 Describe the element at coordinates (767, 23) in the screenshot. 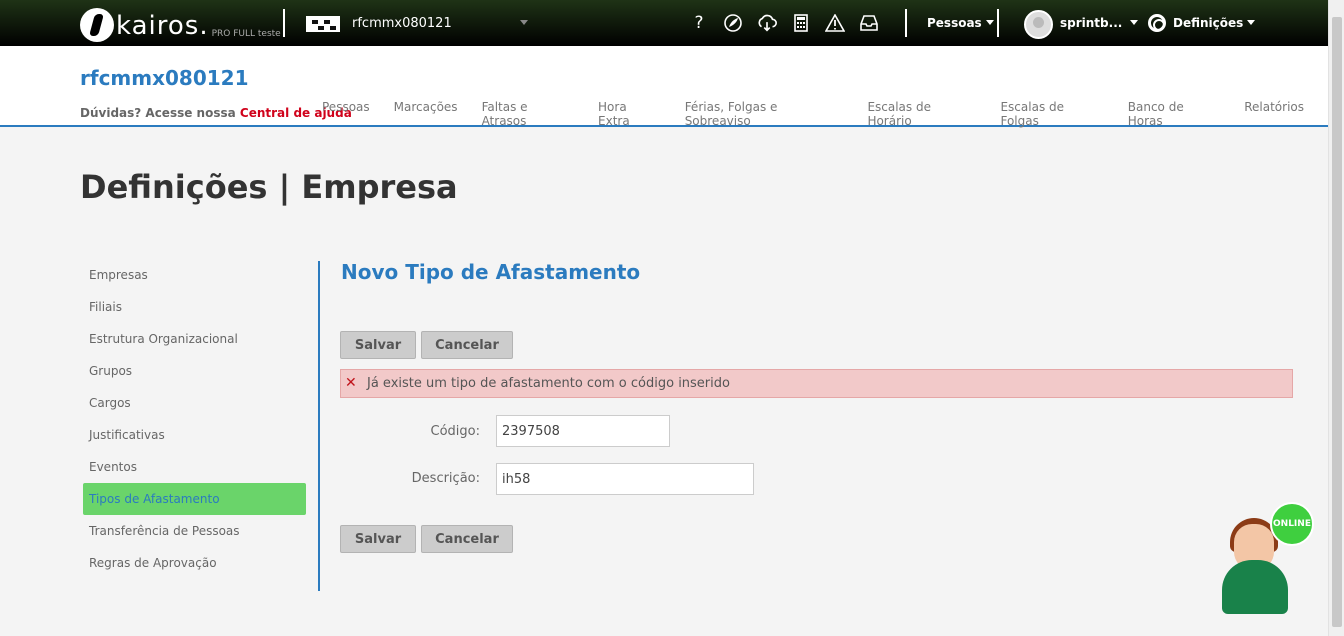

I see `cloud-download-icon` at that location.